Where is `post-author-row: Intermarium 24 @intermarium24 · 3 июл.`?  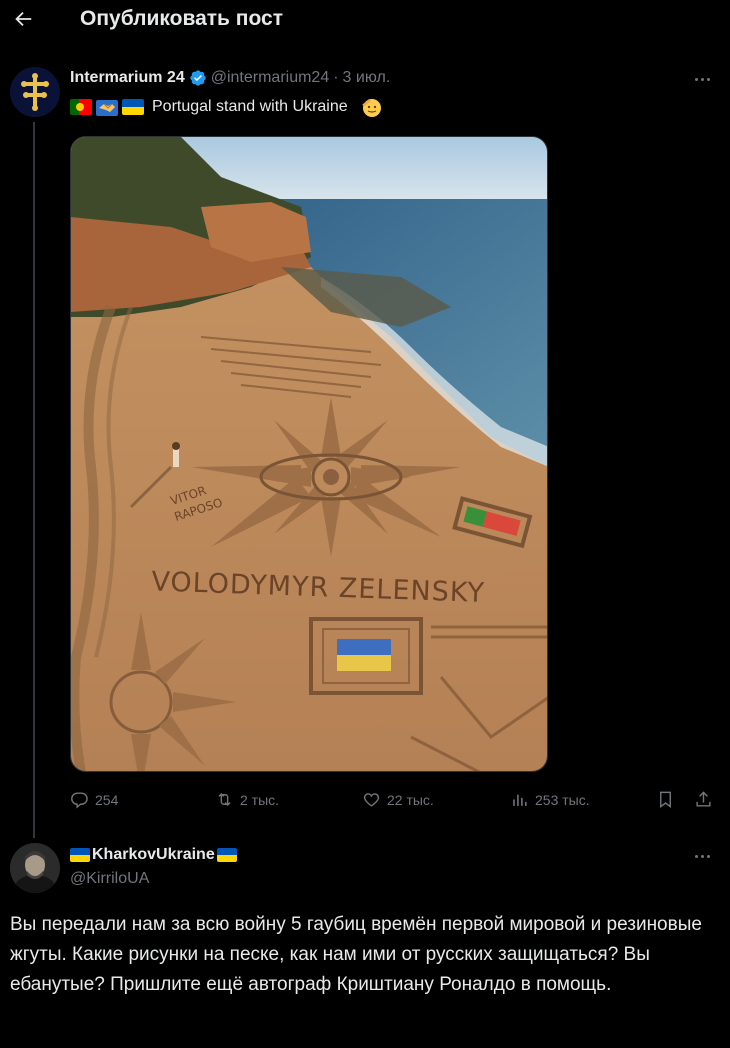 post-author-row: Intermarium 24 @intermarium24 · 3 июл. is located at coordinates (230, 78).